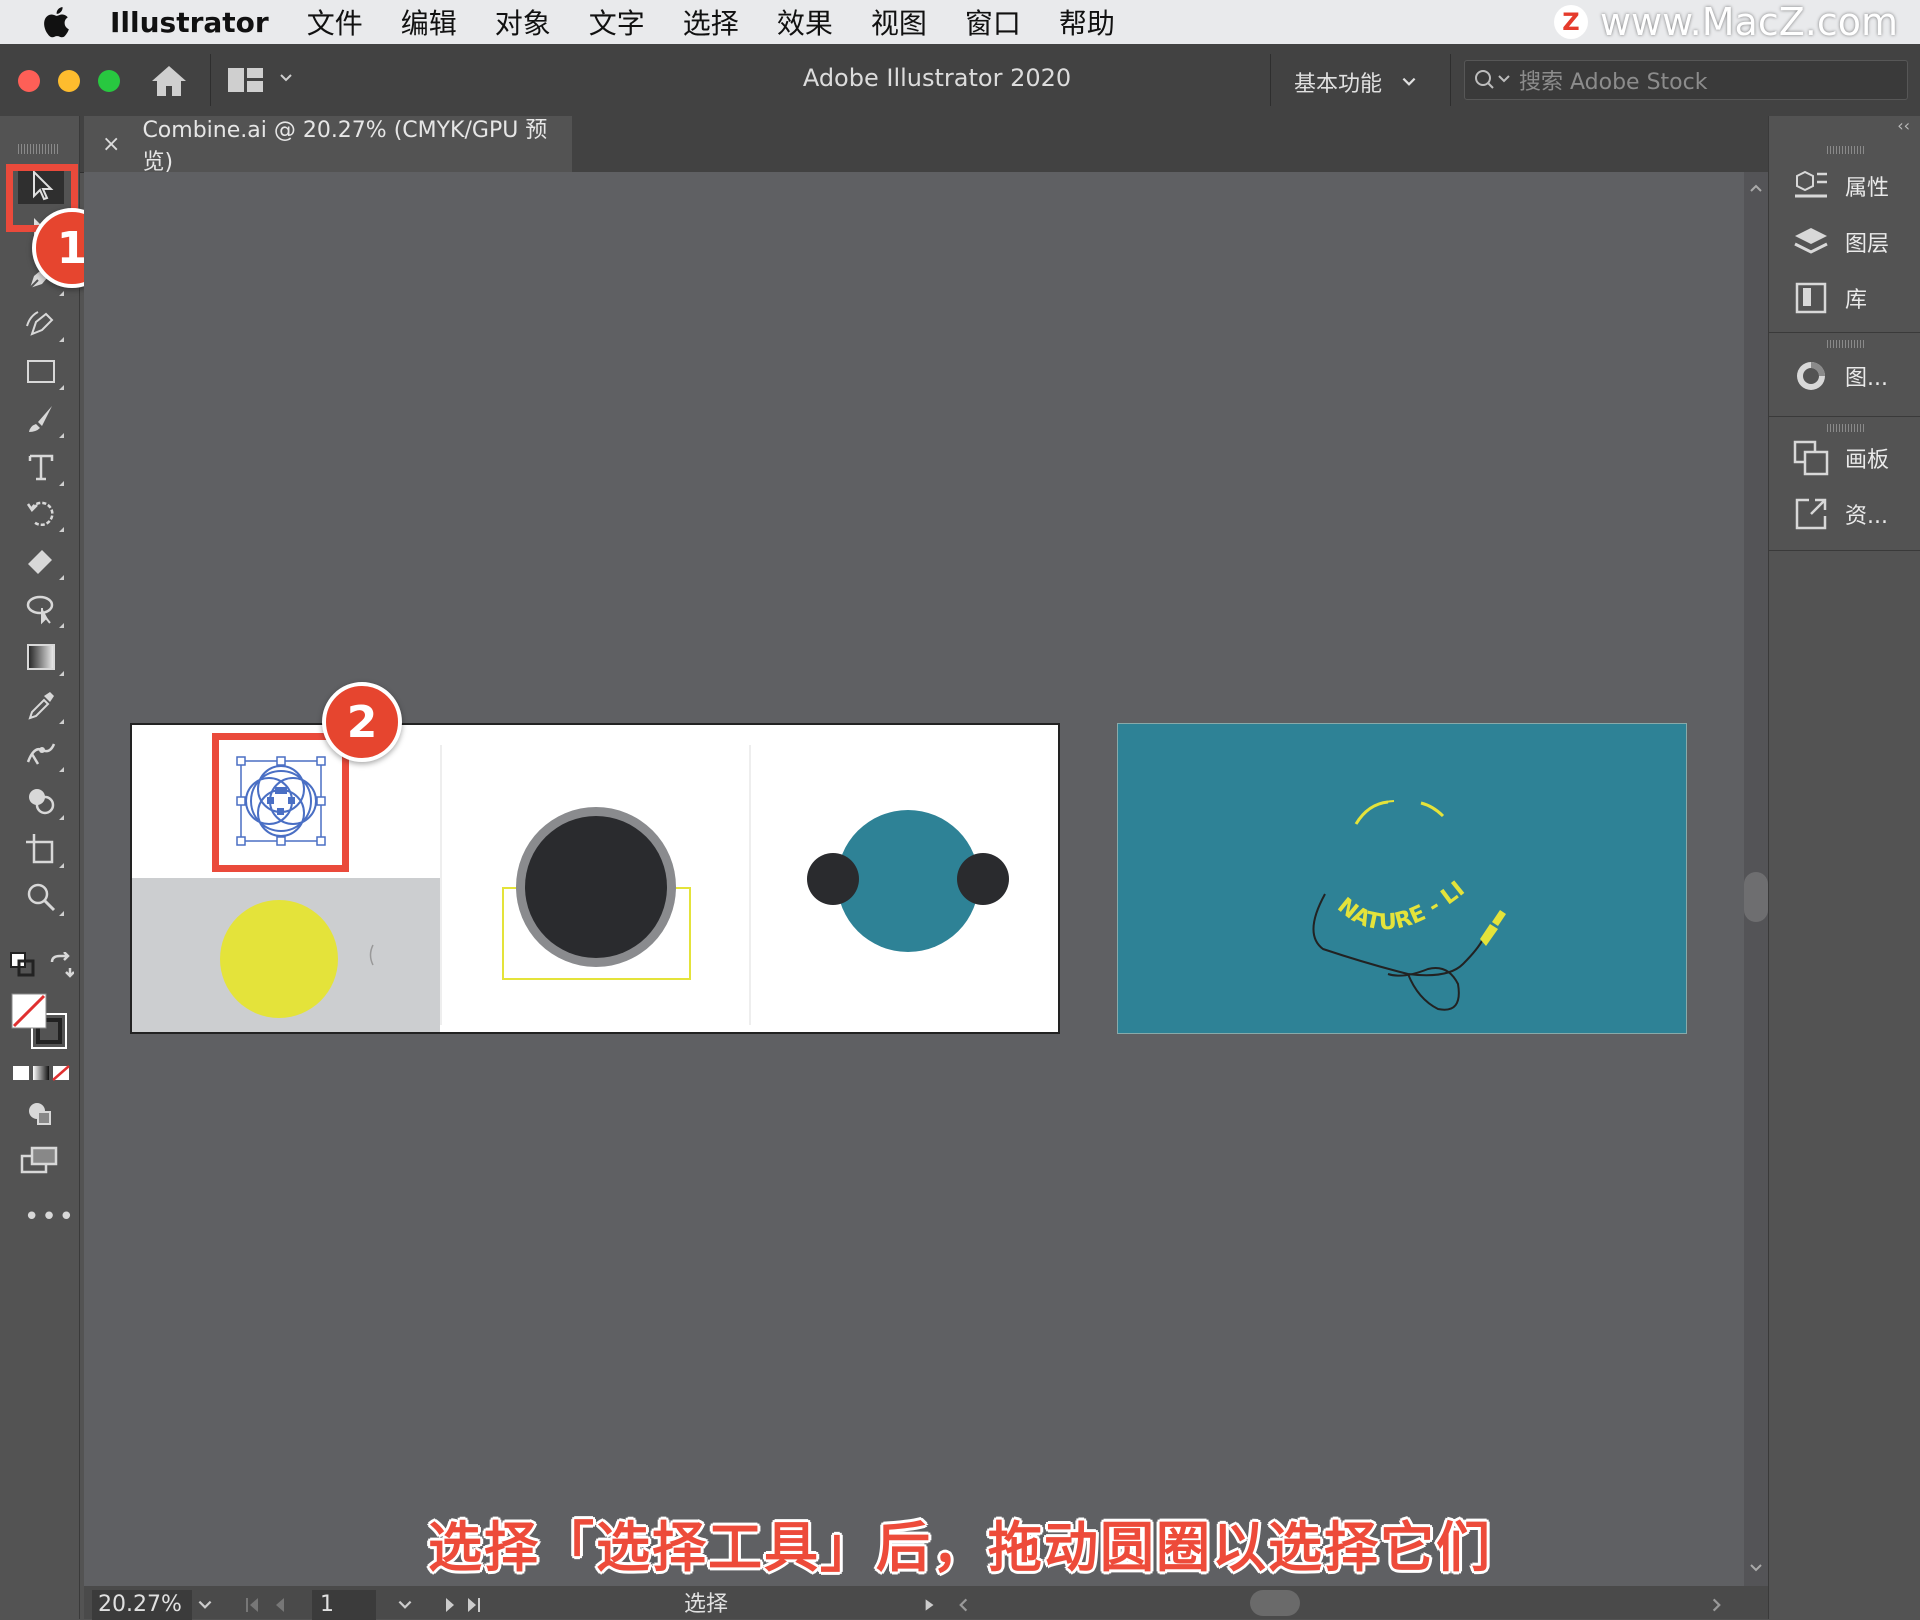 This screenshot has height=1620, width=1920. I want to click on yellow-circle, so click(279, 959).